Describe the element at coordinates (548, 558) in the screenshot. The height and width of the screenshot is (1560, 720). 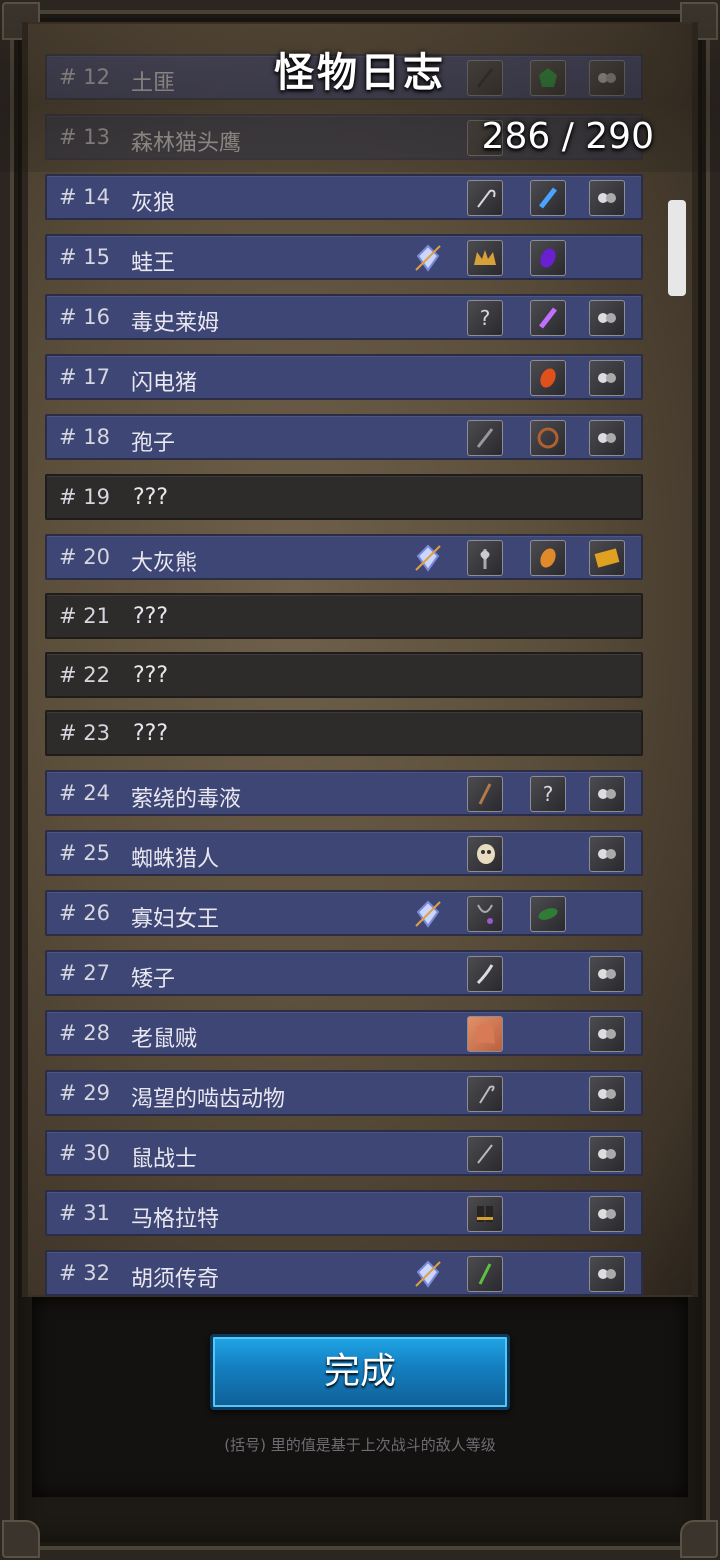
I see `amber-icon` at that location.